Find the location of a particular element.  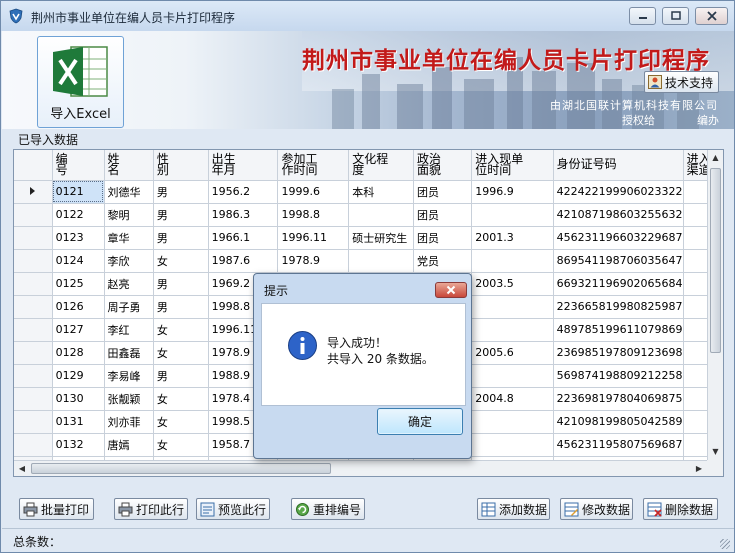

column-header: 性别 is located at coordinates (181, 165).